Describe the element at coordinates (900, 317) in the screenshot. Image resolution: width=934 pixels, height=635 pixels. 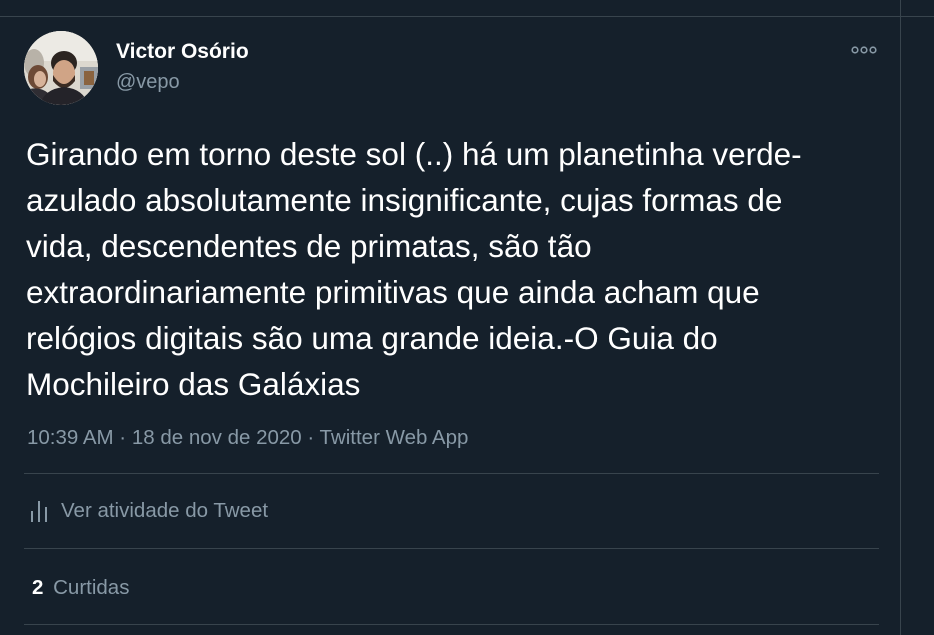
I see `column-border` at that location.